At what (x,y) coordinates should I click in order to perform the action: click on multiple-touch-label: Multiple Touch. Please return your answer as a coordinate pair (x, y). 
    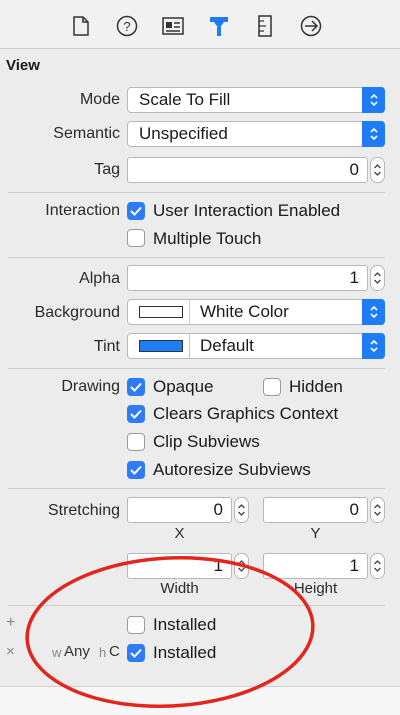
    Looking at the image, I should click on (207, 238).